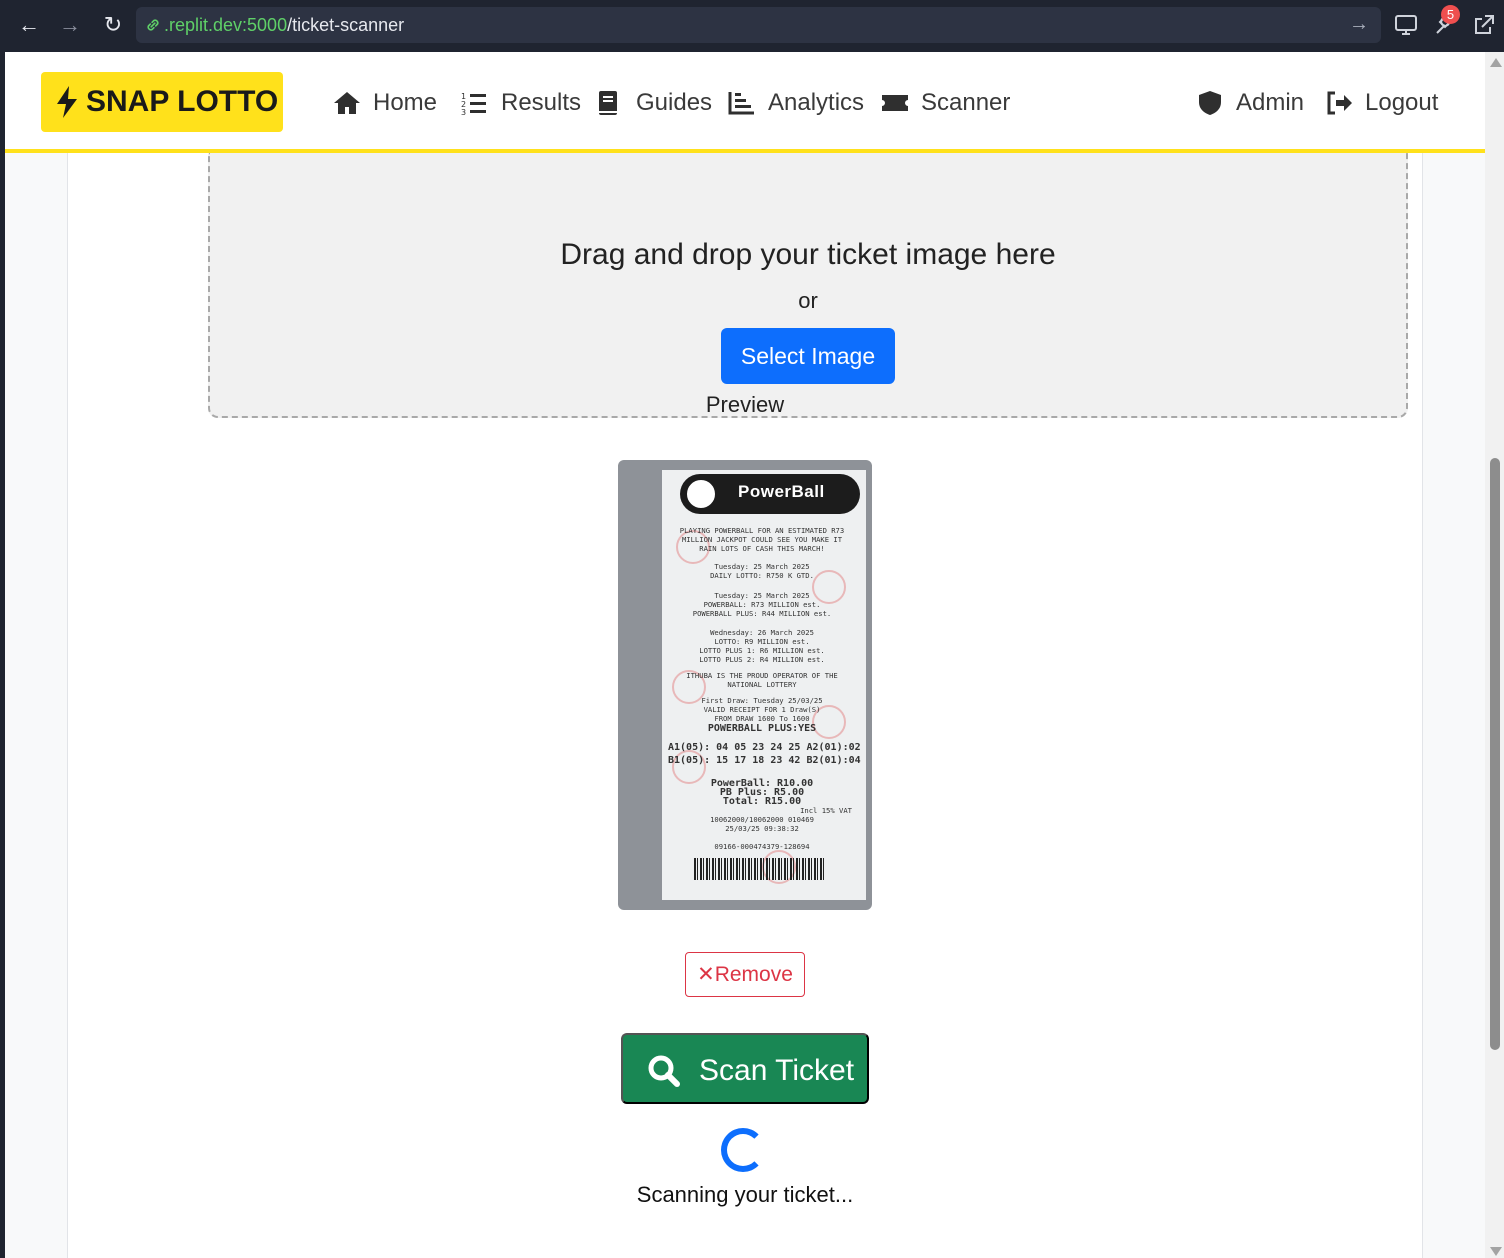 This screenshot has width=1504, height=1258. What do you see at coordinates (762, 659) in the screenshot?
I see `receipt-line: LOTTO PLUS 2: R4 MILLION est.` at bounding box center [762, 659].